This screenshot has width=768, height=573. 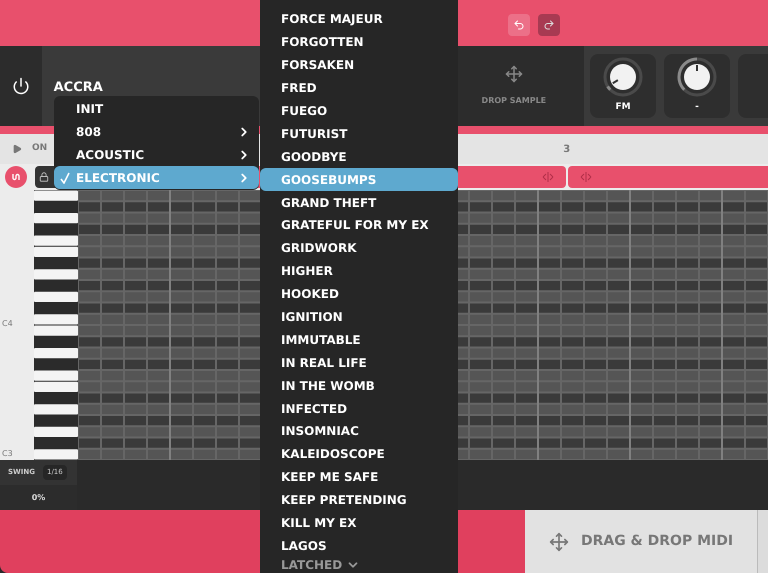 I want to click on knob-label: -, so click(x=697, y=107).